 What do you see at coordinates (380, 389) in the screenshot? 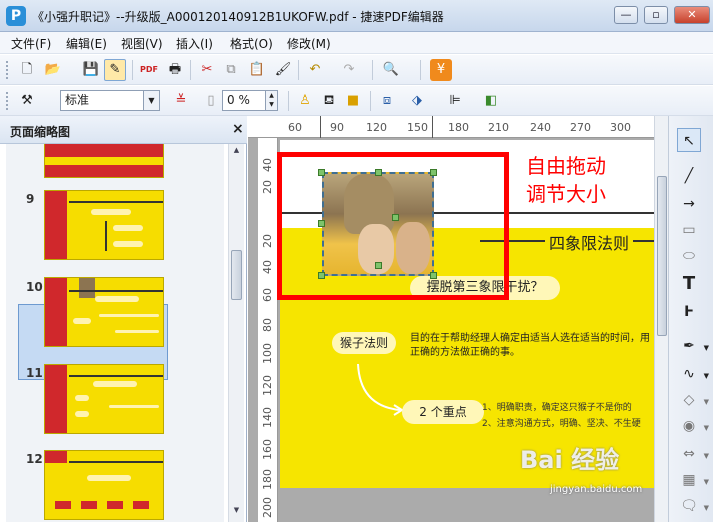
I see `arrow-curve` at bounding box center [380, 389].